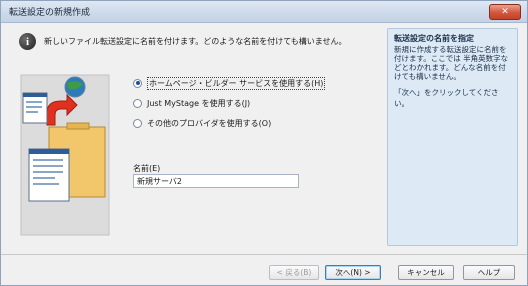 Image resolution: width=528 pixels, height=286 pixels. I want to click on side-panel-title: 転送設定の名前を指定, so click(434, 38).